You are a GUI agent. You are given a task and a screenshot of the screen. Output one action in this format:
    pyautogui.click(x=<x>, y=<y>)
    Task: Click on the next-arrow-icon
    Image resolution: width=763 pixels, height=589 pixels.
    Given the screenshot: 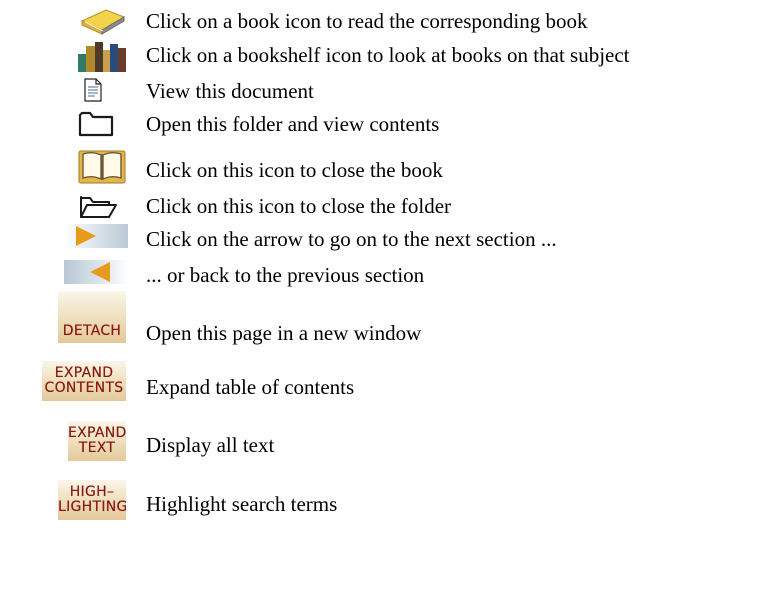 What is the action you would take?
    pyautogui.click(x=96, y=236)
    